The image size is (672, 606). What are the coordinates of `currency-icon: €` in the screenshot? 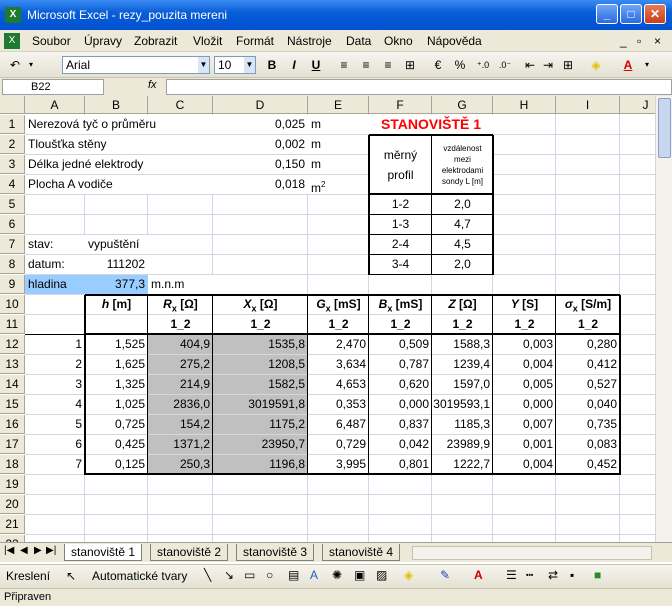 It's located at (438, 65).